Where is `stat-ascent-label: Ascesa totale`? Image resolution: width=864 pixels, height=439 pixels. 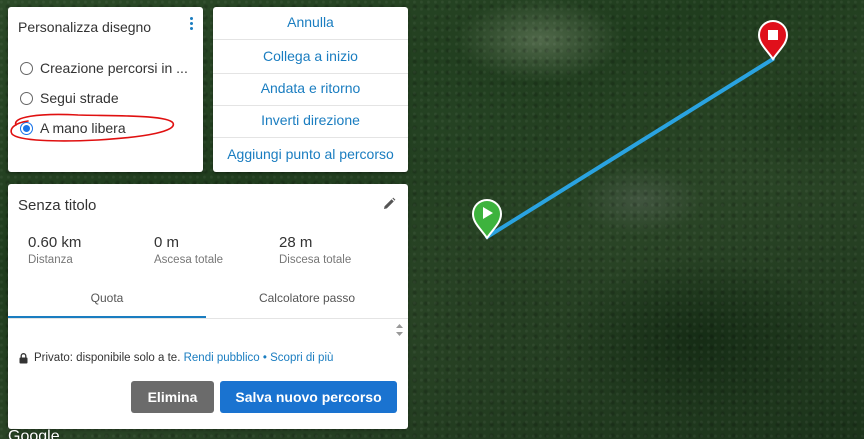
stat-ascent-label: Ascesa totale is located at coordinates (189, 260).